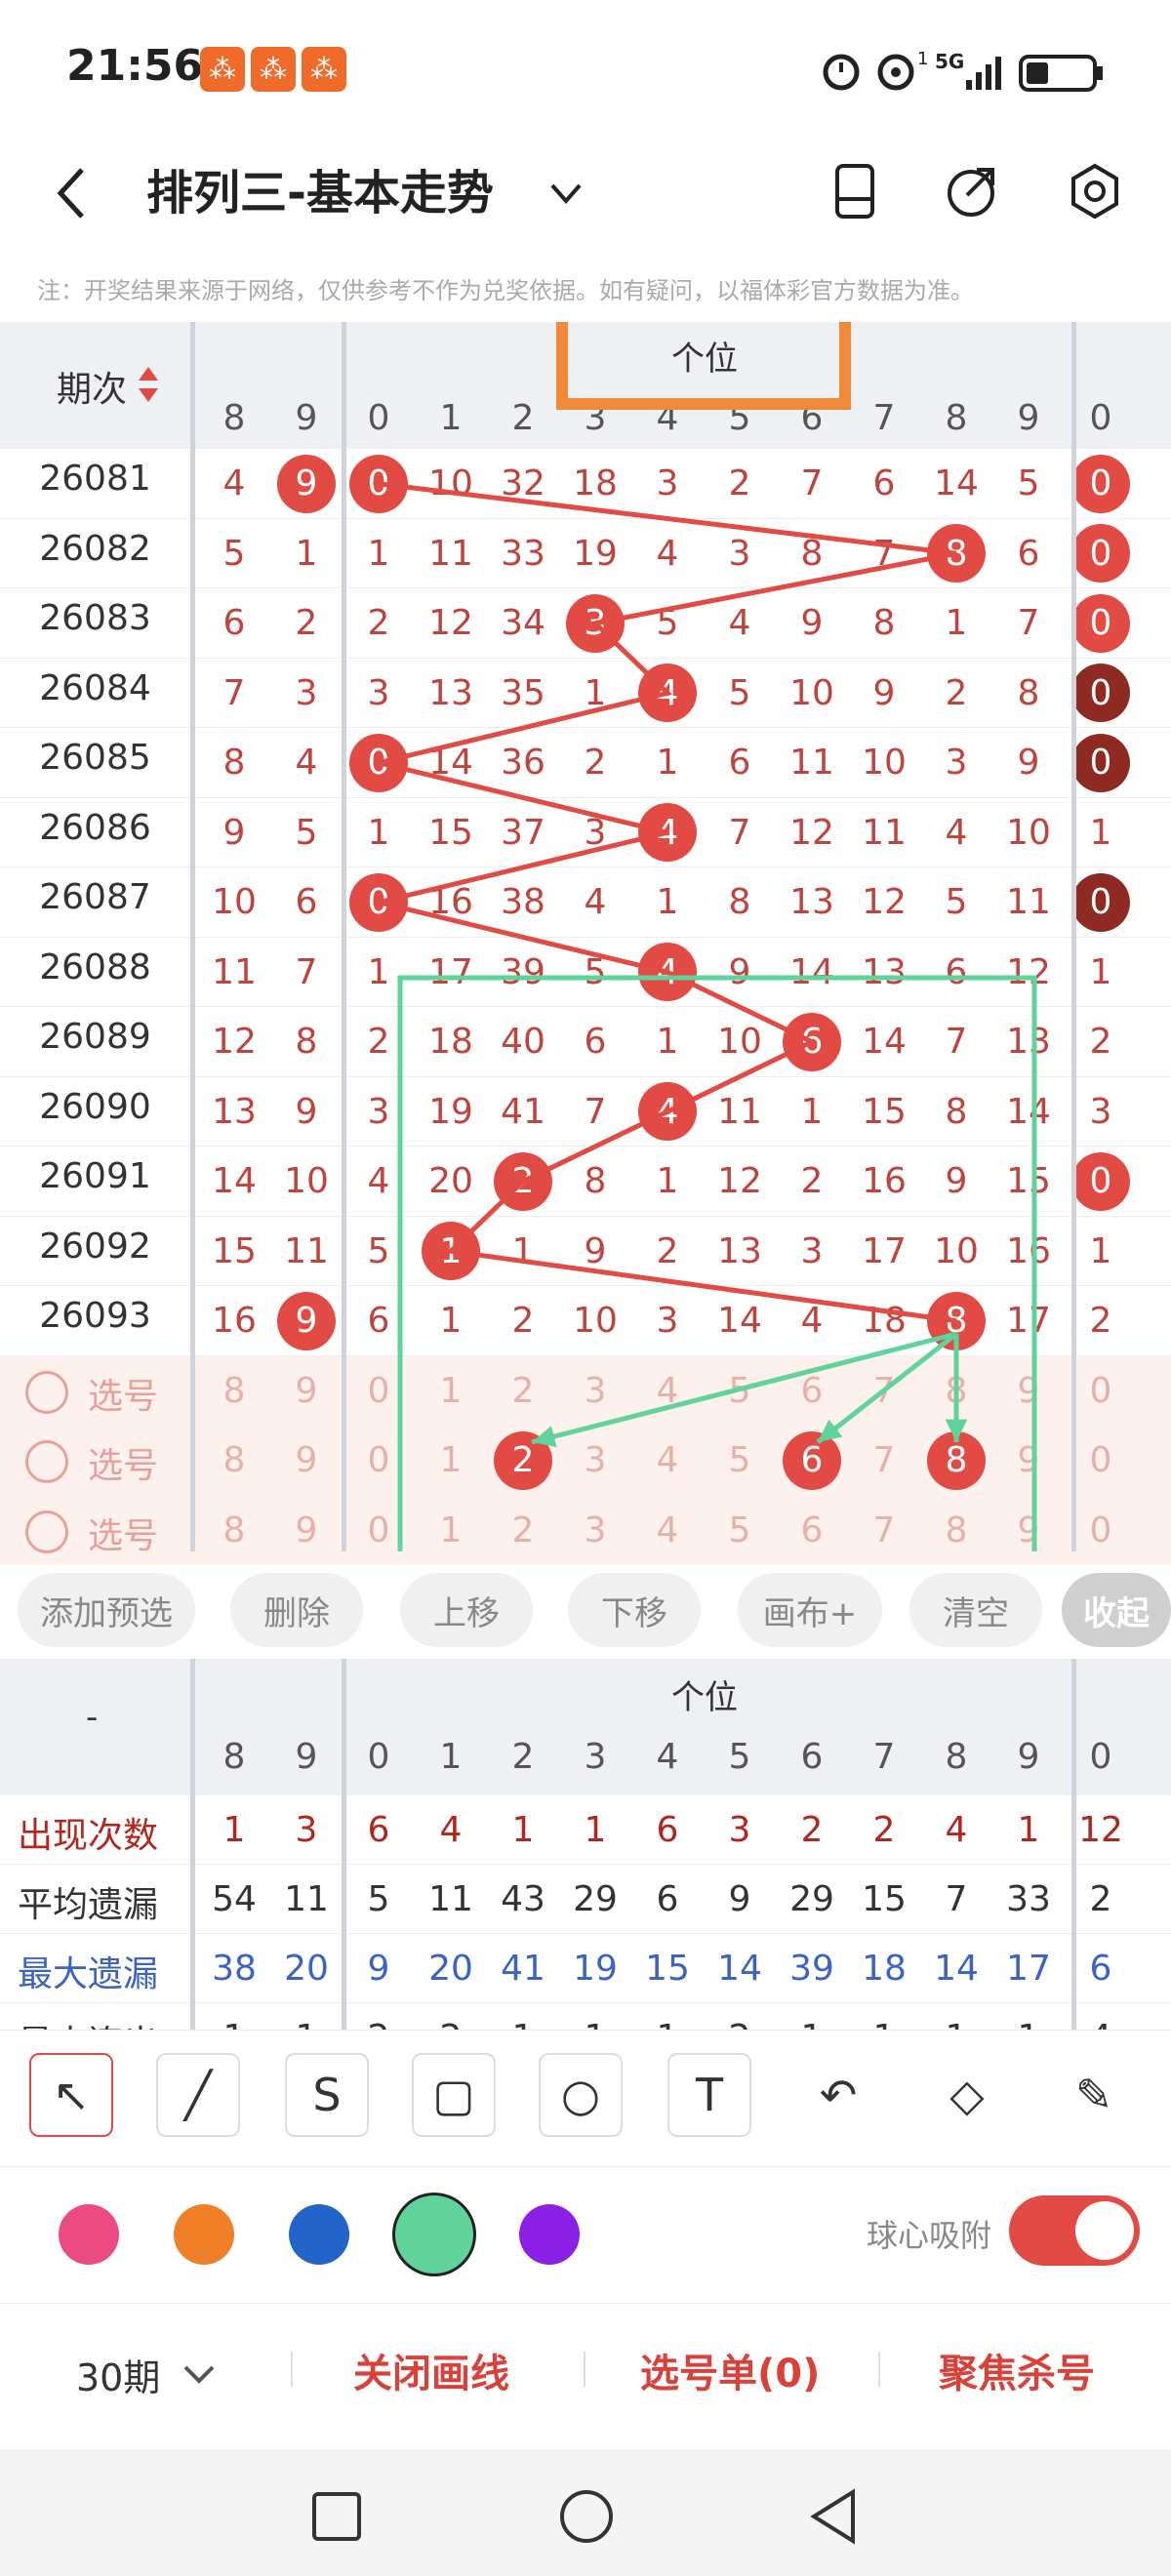 The width and height of the screenshot is (1171, 2576). I want to click on text-tool-icon: T, so click(709, 2095).